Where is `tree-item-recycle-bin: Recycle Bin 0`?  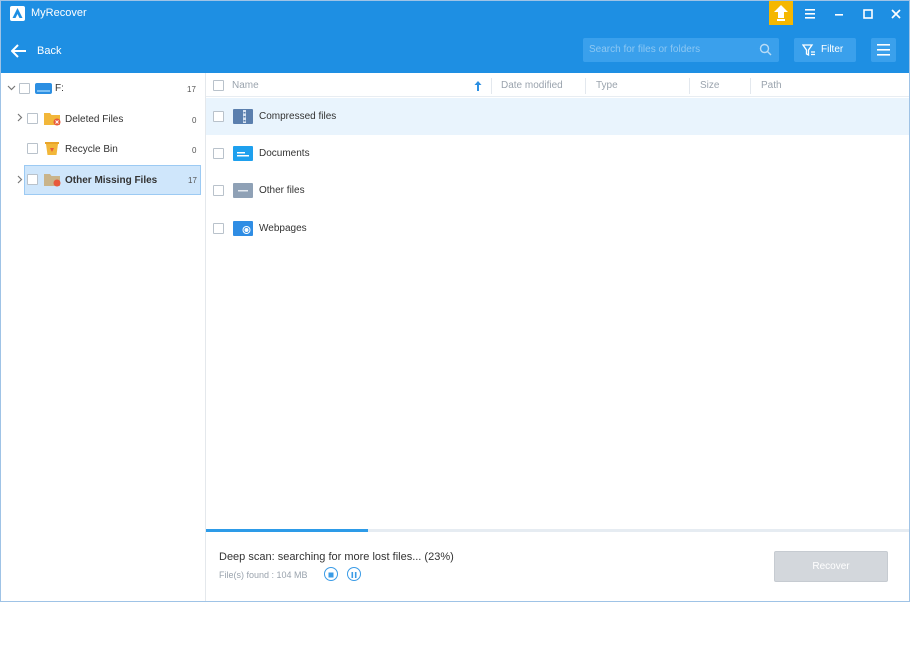 tree-item-recycle-bin: Recycle Bin 0 is located at coordinates (103, 149).